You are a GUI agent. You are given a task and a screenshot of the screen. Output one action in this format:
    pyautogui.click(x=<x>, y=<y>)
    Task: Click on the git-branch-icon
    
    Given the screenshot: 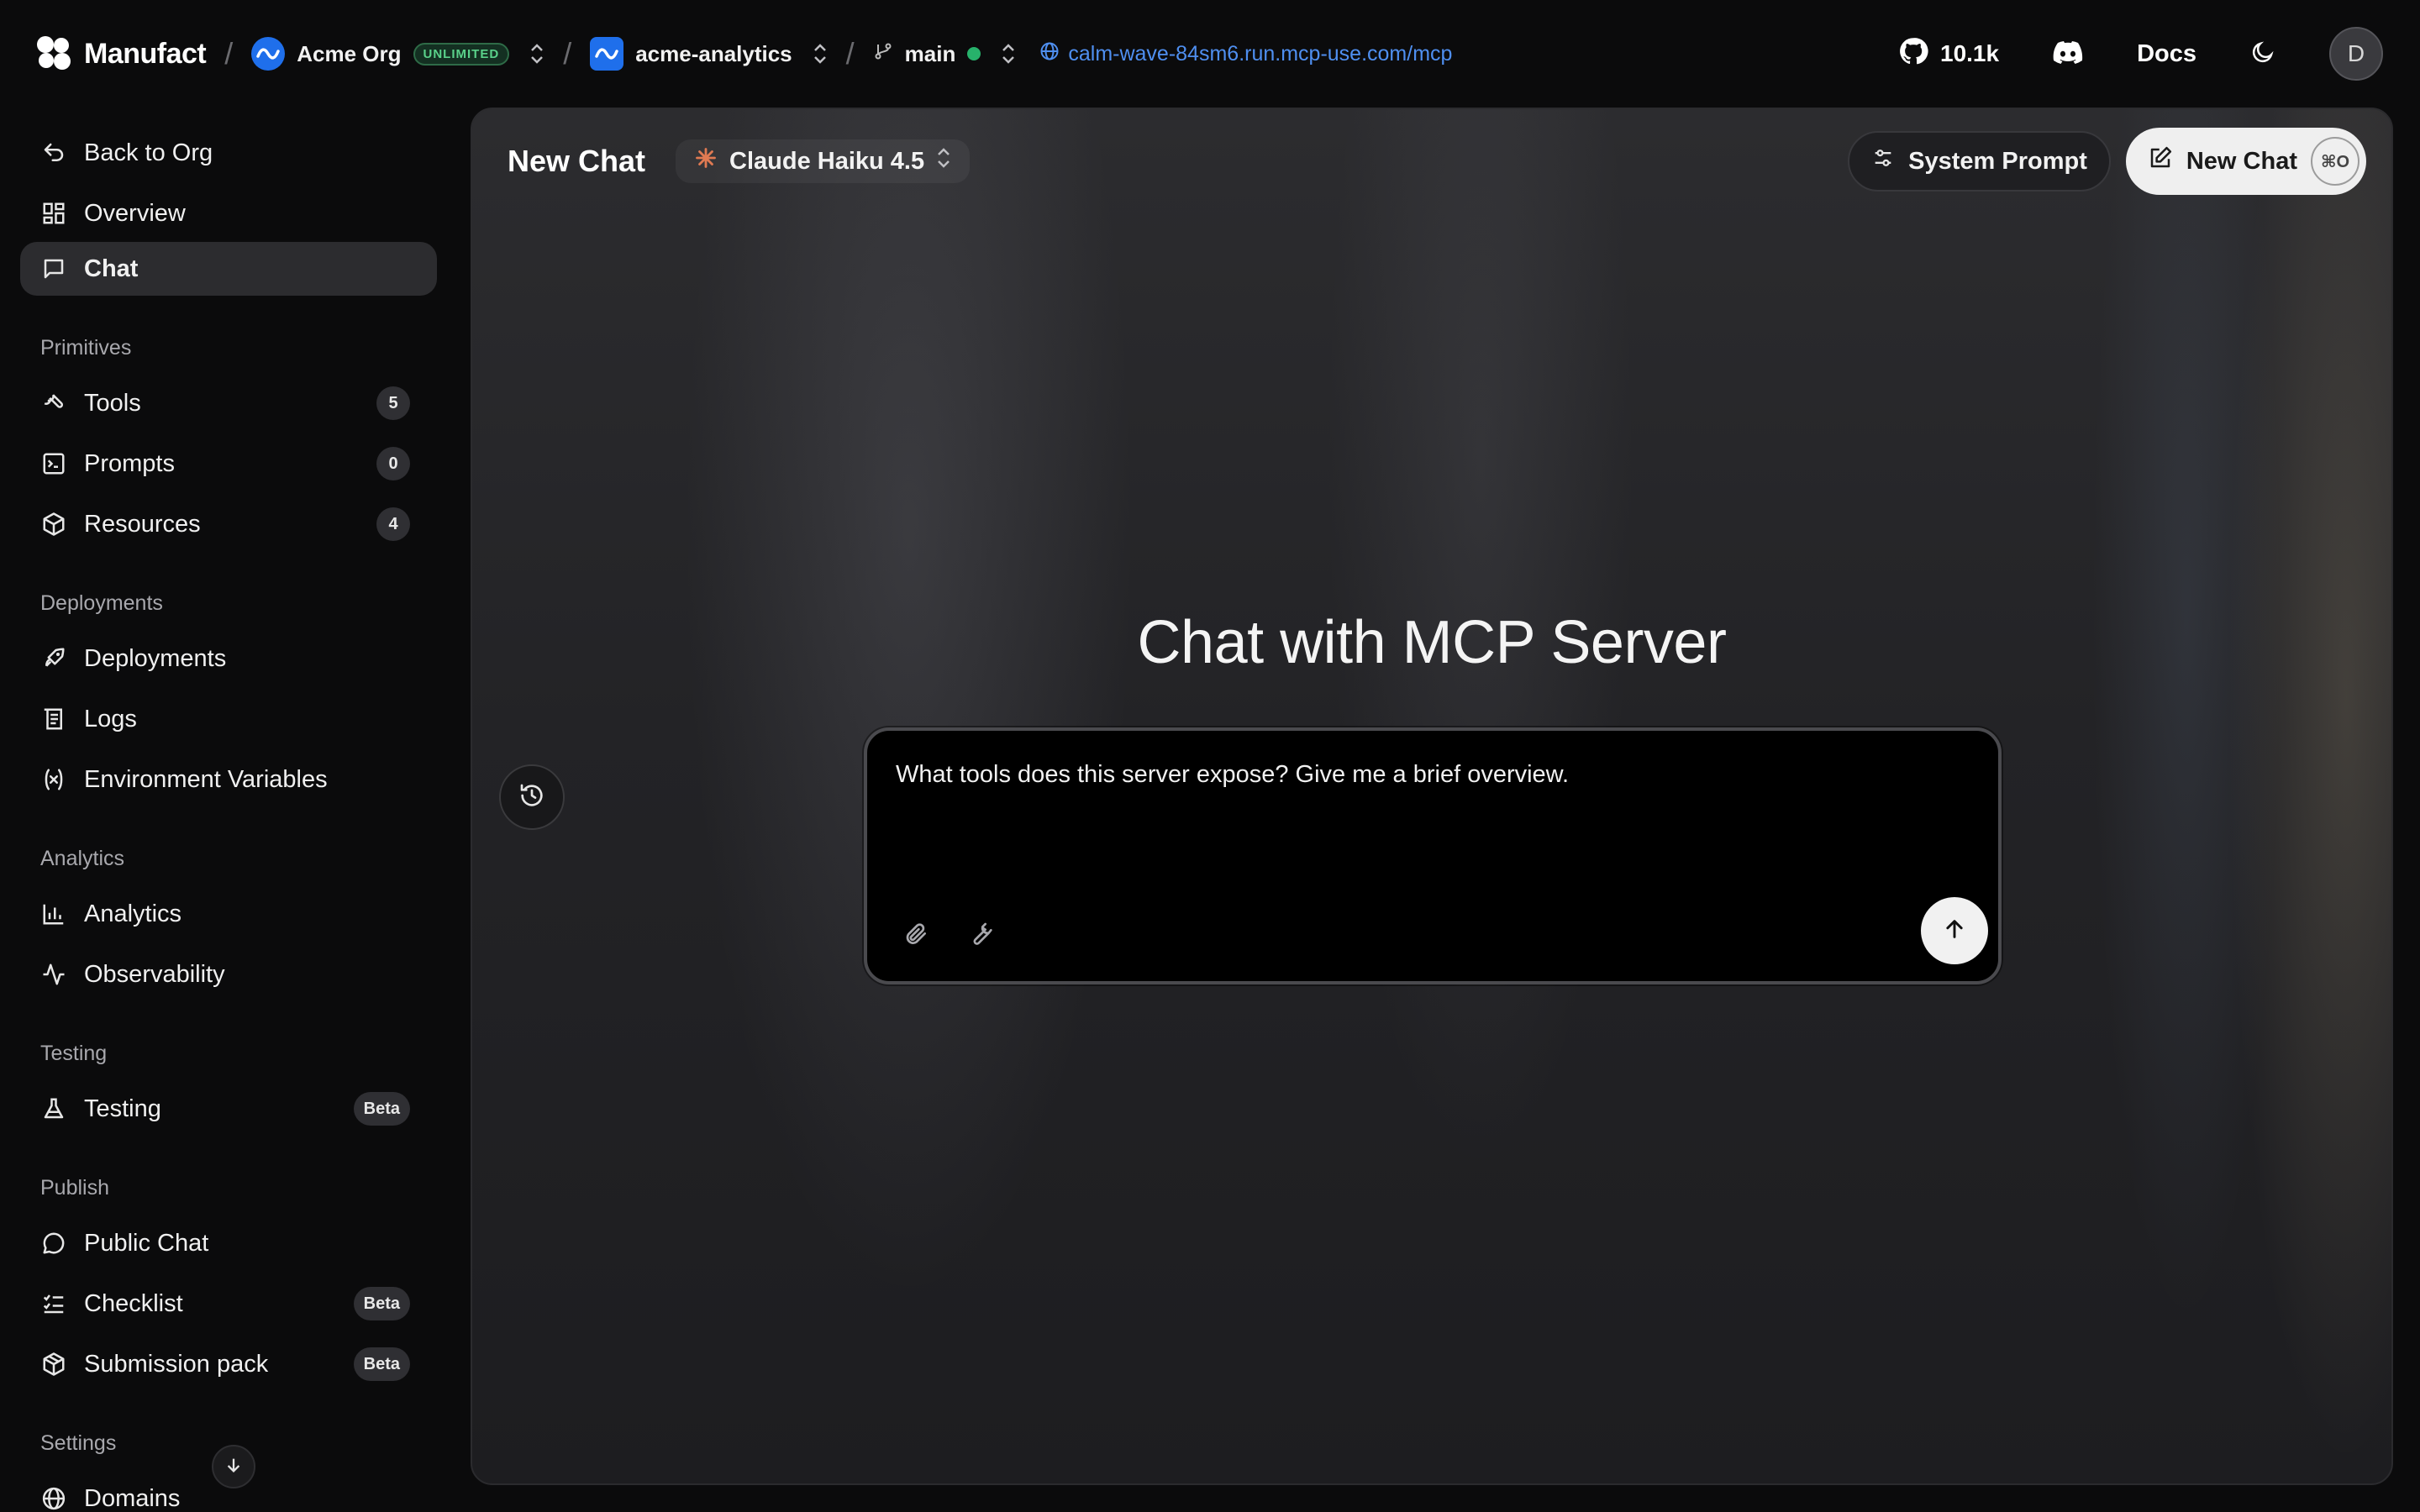 What is the action you would take?
    pyautogui.click(x=883, y=54)
    